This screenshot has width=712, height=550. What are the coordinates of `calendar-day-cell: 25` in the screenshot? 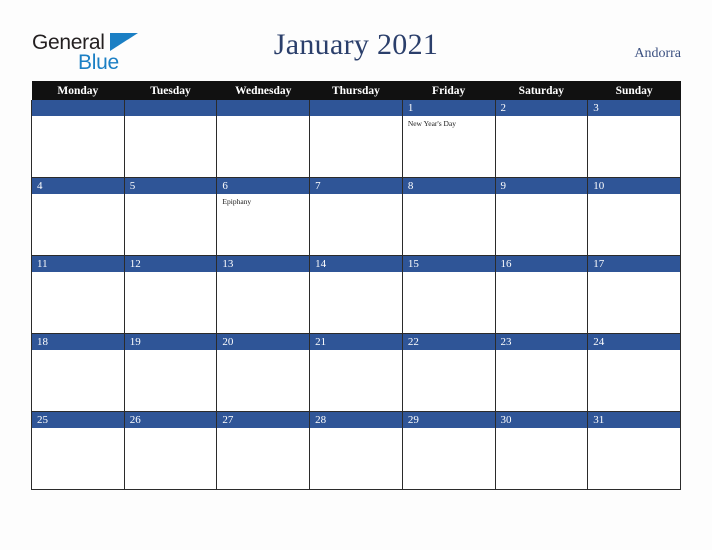 It's located at (78, 450).